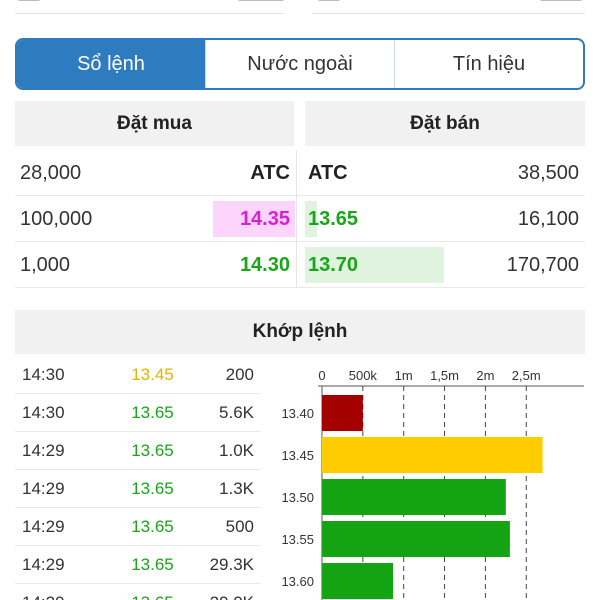 Image resolution: width=600 pixels, height=600 pixels. I want to click on x-tick-label: 1m, so click(404, 375).